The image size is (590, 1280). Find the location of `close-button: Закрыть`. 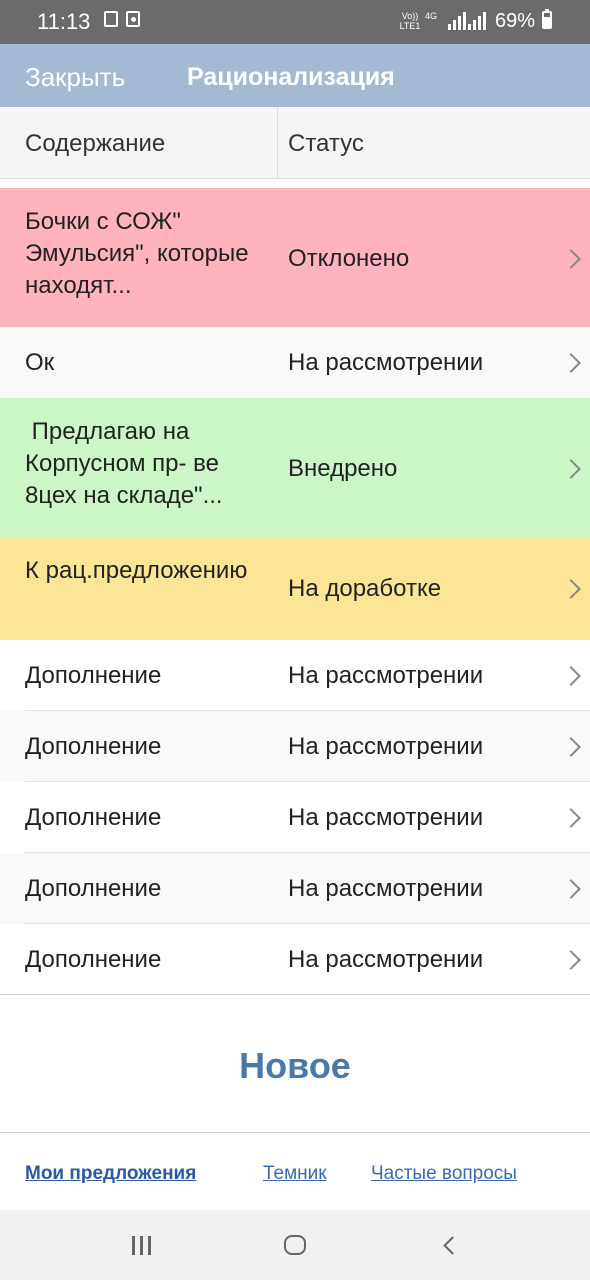

close-button: Закрыть is located at coordinates (75, 77).